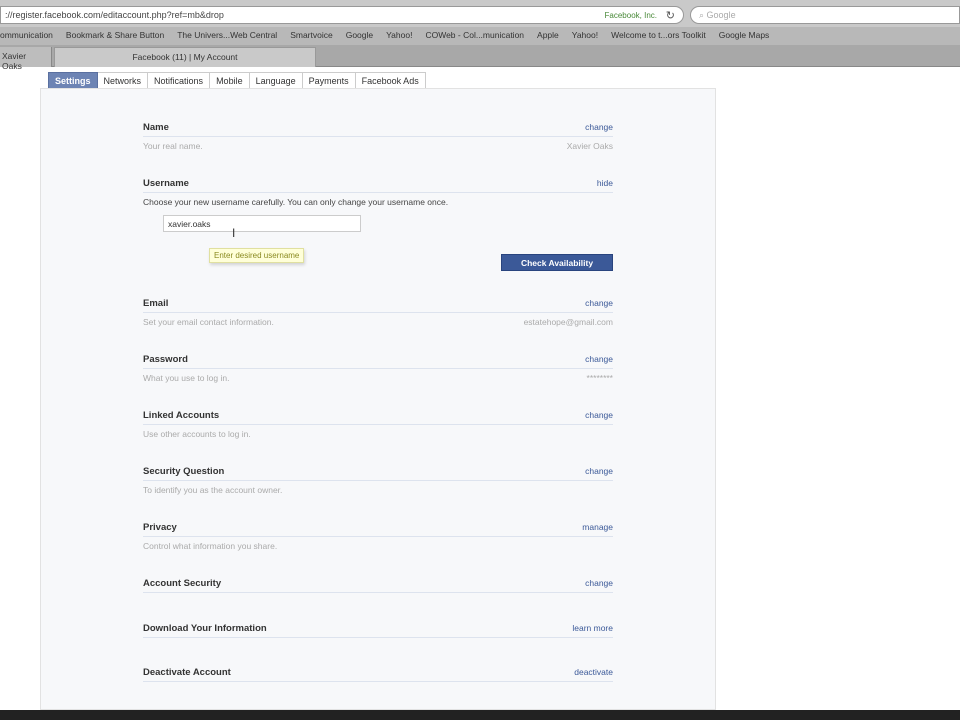 The width and height of the screenshot is (960, 720). Describe the element at coordinates (721, 15) in the screenshot. I see `search-placeholder: Google` at that location.